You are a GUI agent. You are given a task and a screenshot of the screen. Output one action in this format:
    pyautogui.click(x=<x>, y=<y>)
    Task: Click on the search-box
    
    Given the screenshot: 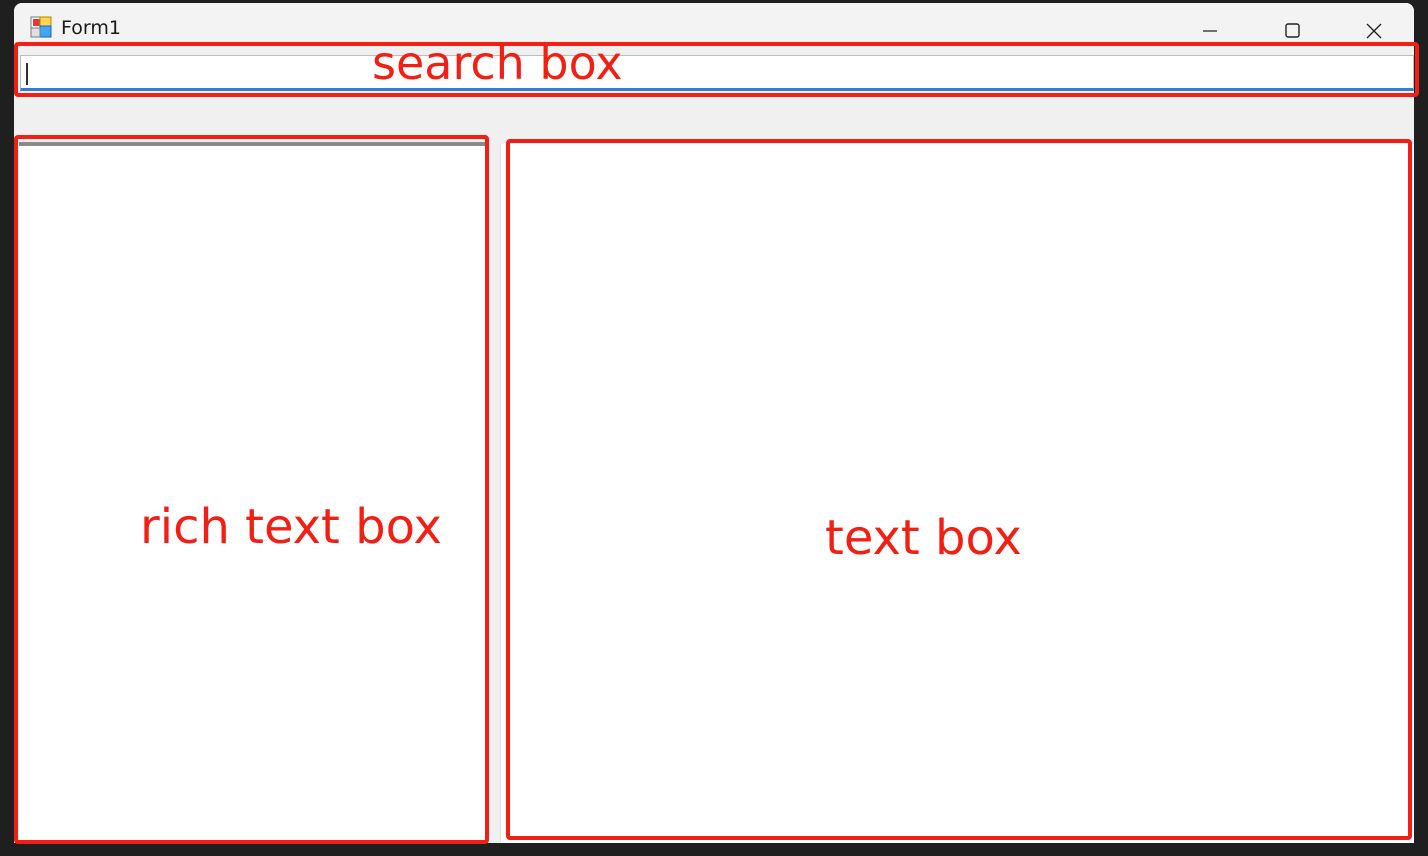 What is the action you would take?
    pyautogui.click(x=717, y=73)
    